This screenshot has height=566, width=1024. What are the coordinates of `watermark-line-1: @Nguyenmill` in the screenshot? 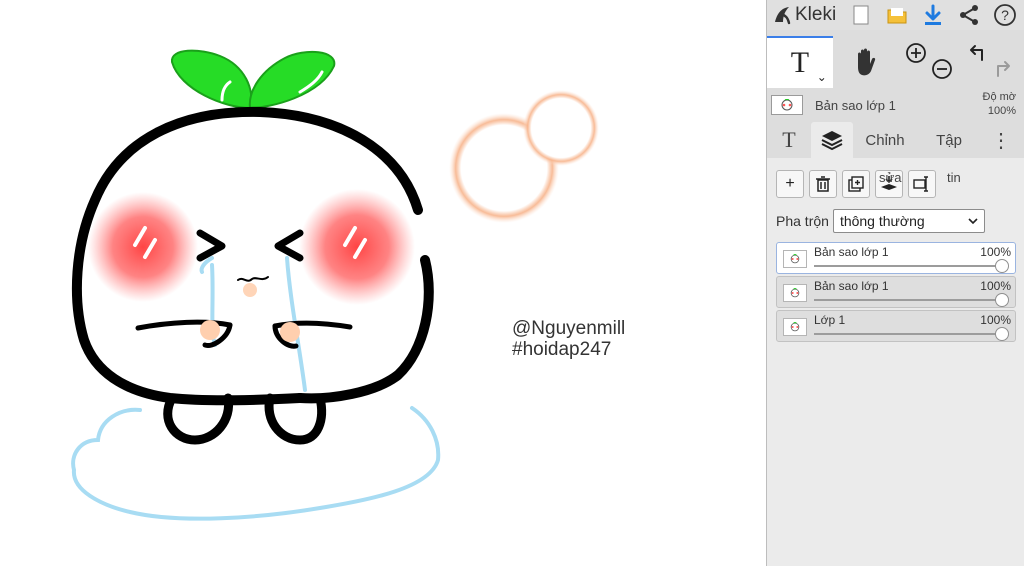 It's located at (569, 328).